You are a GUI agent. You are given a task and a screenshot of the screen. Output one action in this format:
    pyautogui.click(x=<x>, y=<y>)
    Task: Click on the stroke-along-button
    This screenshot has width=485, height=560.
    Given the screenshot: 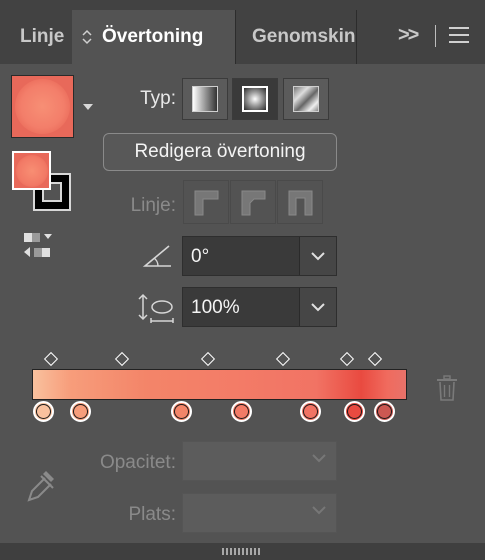 What is the action you would take?
    pyautogui.click(x=253, y=202)
    